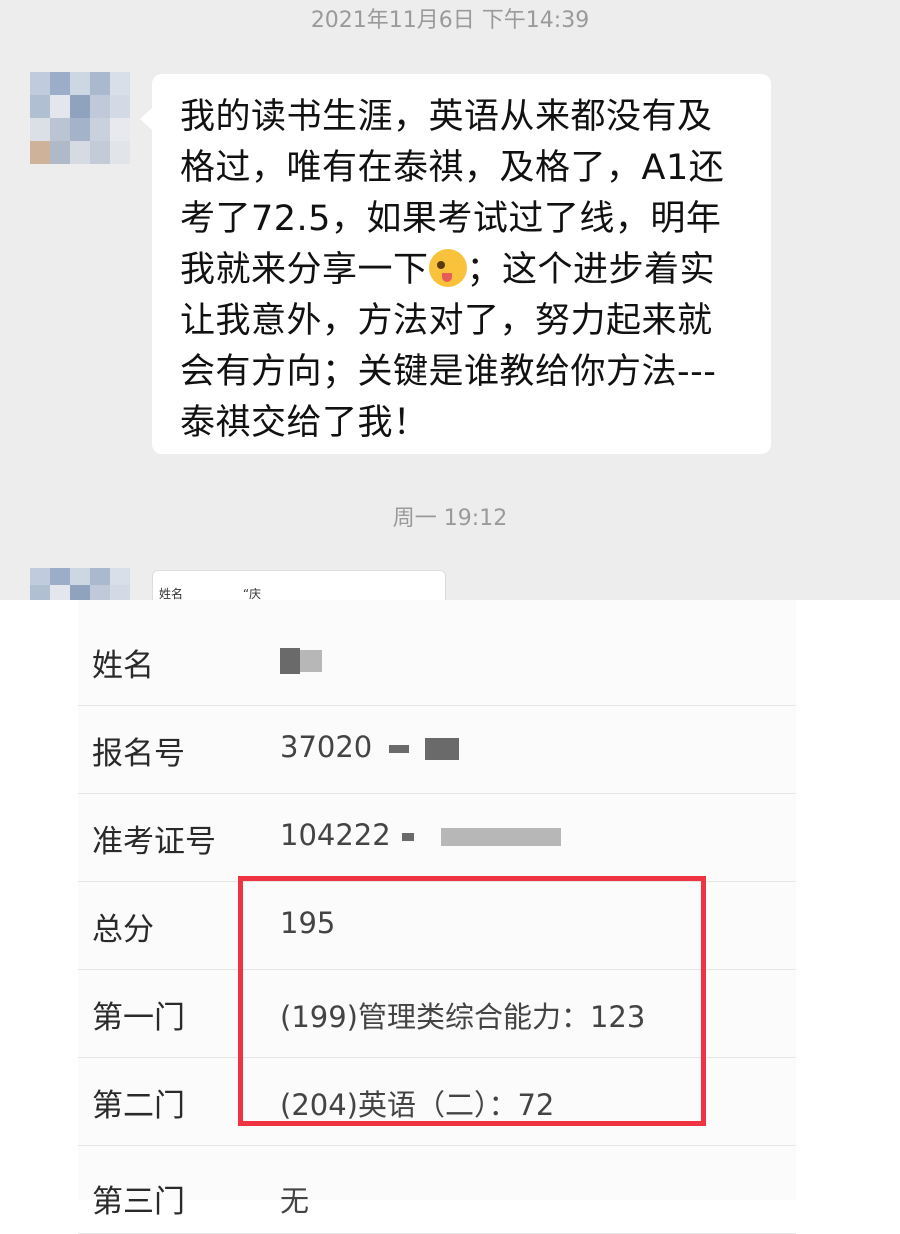  I want to click on chat-timestamp: 周一 19:12, so click(450, 518).